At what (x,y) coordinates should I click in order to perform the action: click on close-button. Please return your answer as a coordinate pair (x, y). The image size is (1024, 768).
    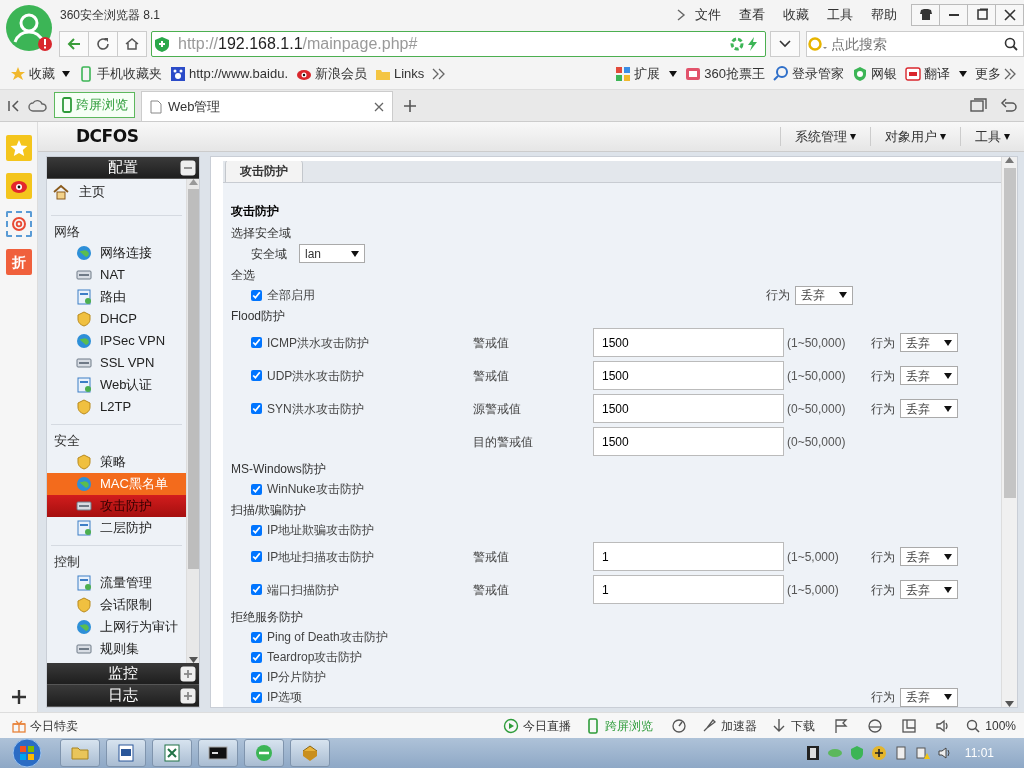
    Looking at the image, I should click on (1009, 15).